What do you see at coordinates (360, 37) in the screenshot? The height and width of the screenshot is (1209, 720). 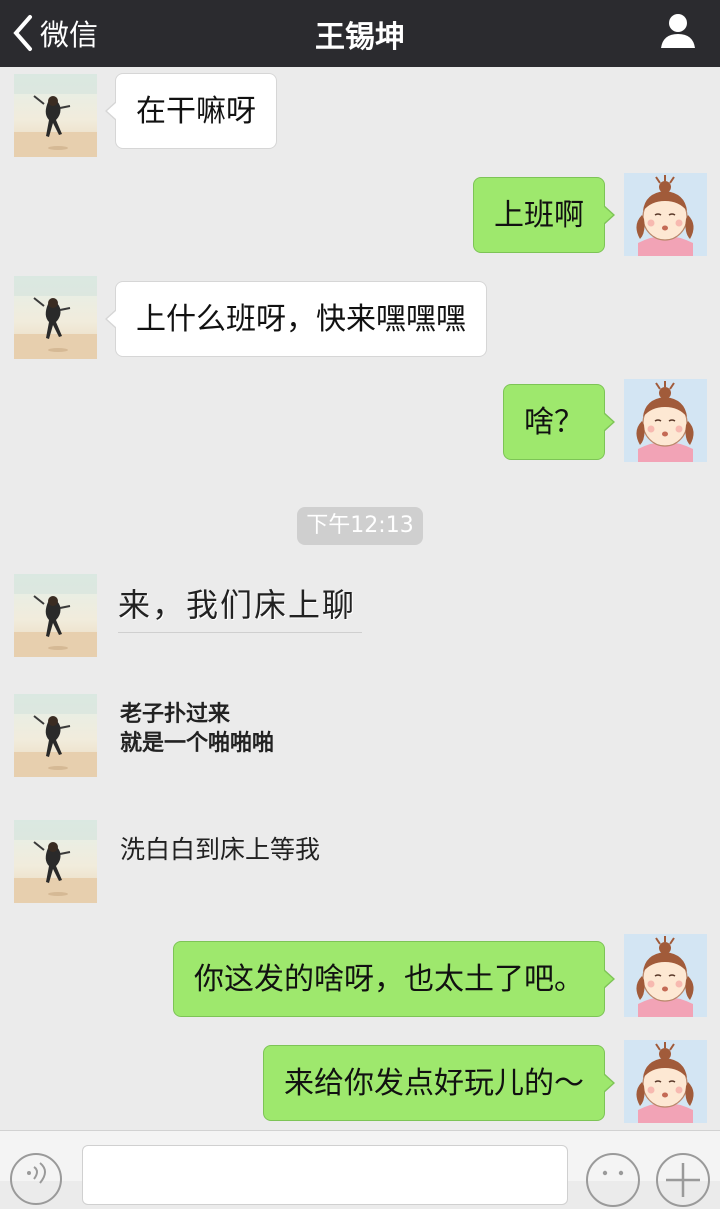 I see `chat-title: 王锡坤` at bounding box center [360, 37].